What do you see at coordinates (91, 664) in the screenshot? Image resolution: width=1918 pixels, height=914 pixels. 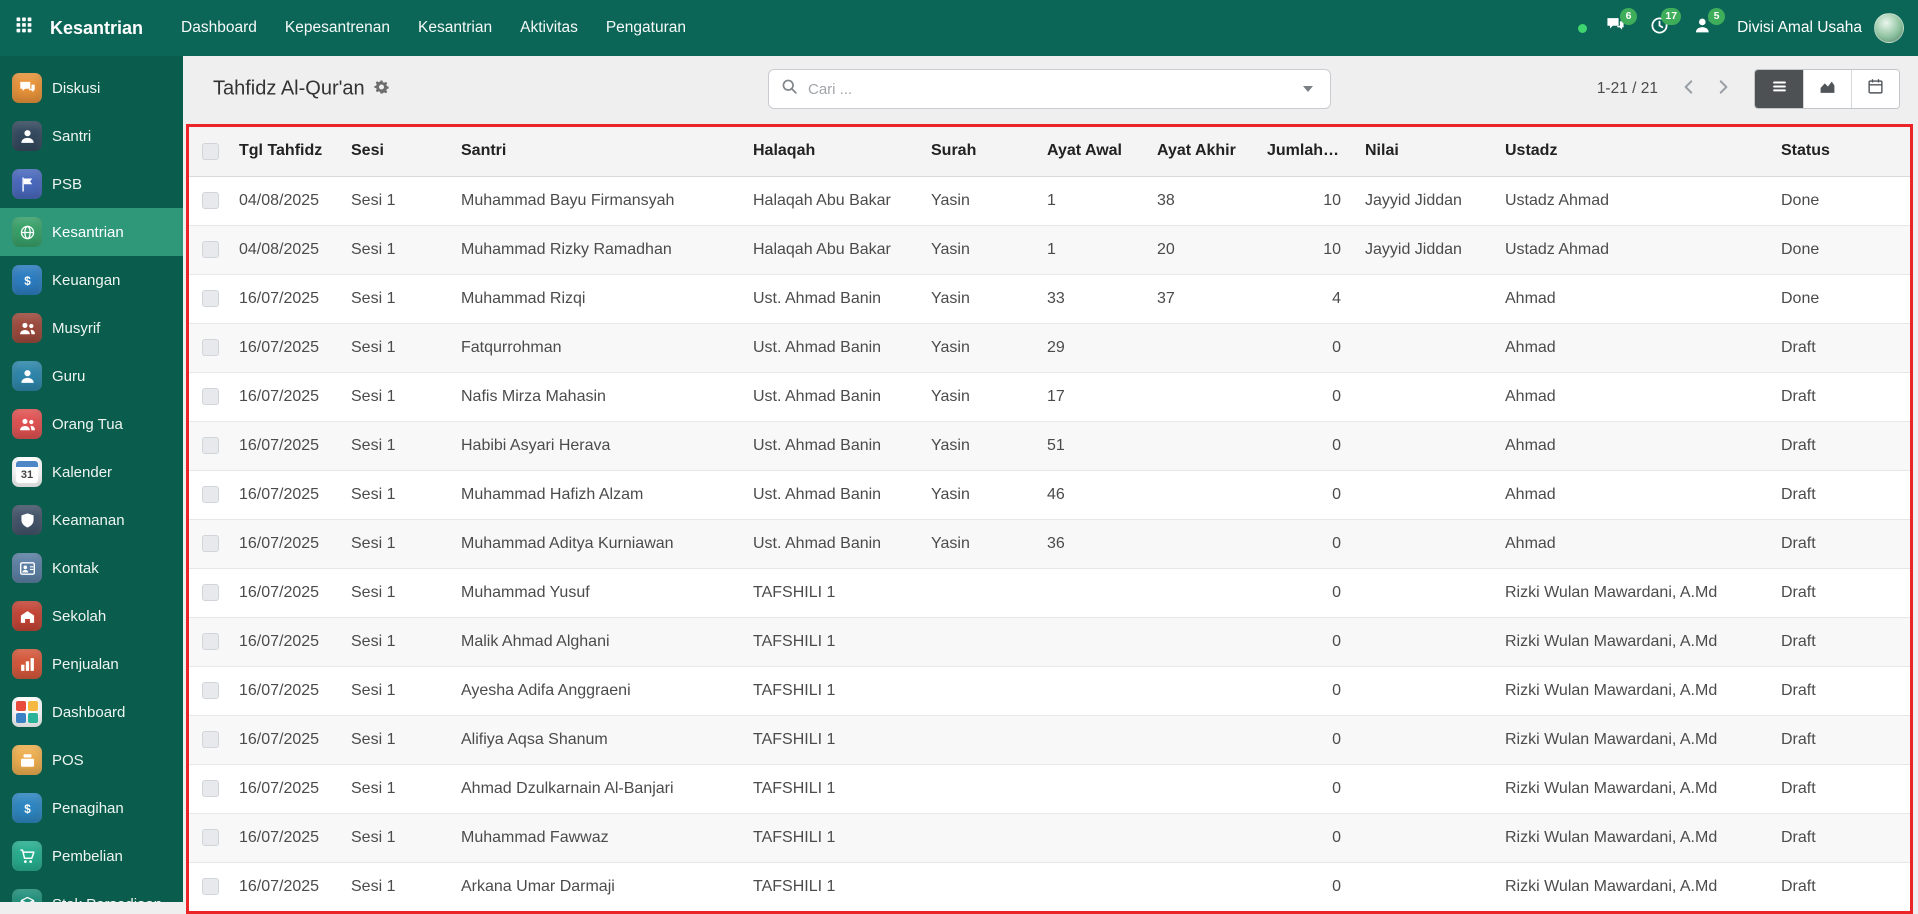 I see `sidebar-item-penjualan: Penjualan` at bounding box center [91, 664].